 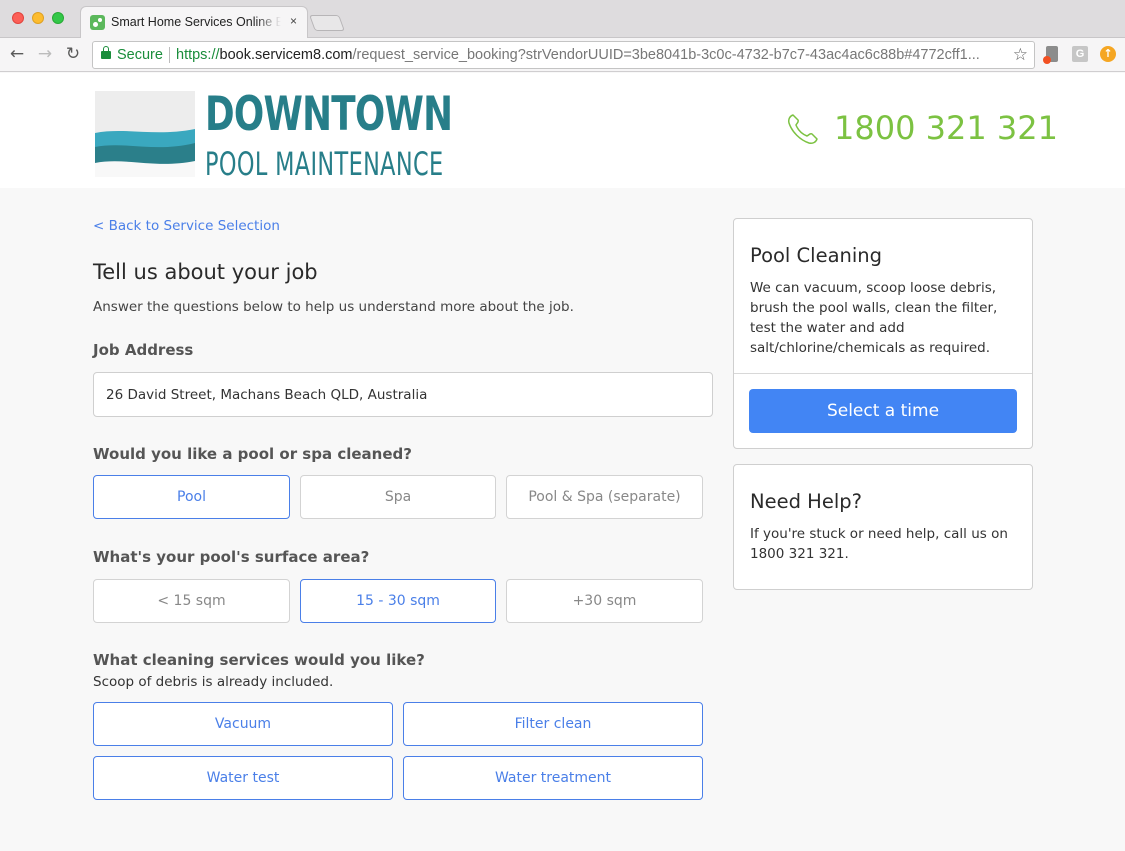 I want to click on new-tab-button, so click(x=327, y=23).